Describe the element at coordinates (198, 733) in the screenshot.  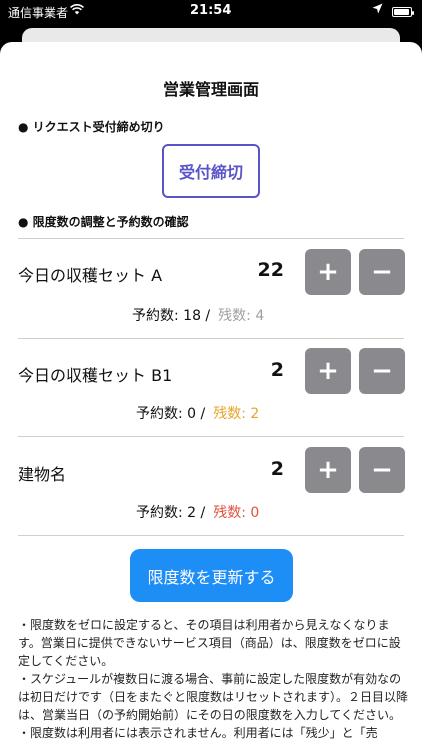
I see `note-paragraph: ・限度数は利用者には表示されません。利用者には「残少」と「売` at that location.